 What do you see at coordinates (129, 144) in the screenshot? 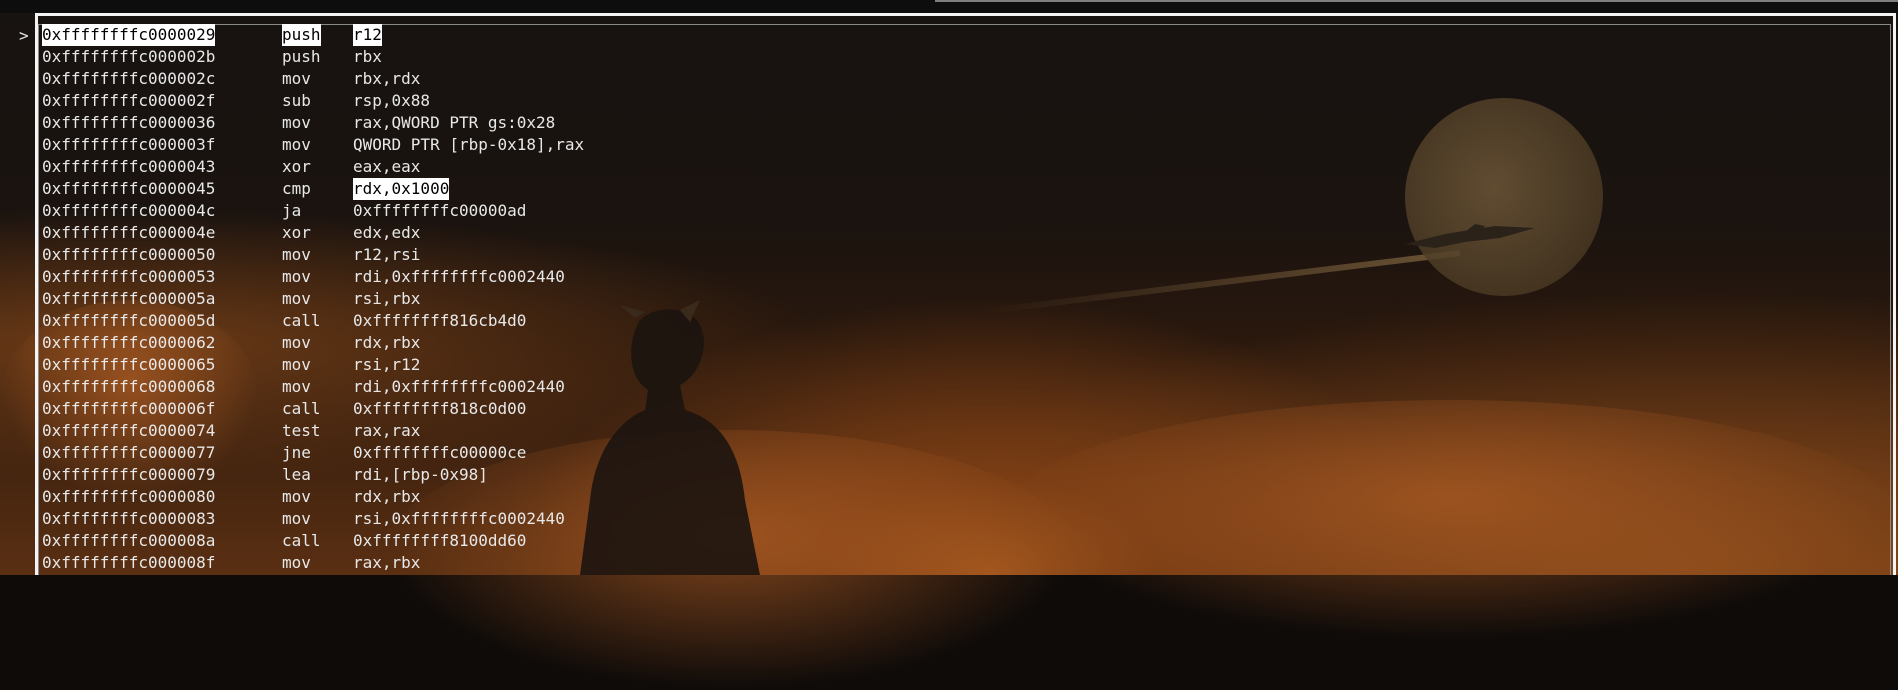
I see `instruction-address: 0xffffffffc000003f` at bounding box center [129, 144].